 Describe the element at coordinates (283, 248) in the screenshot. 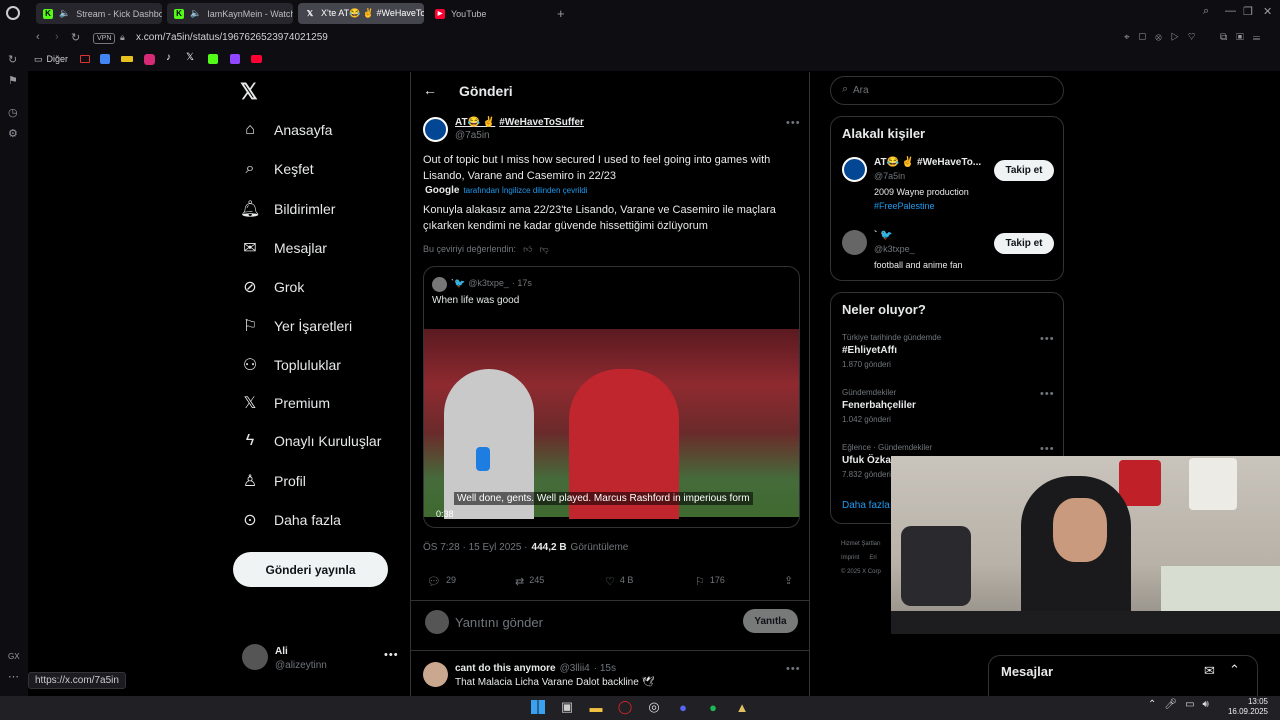

I see `sidebar-item-messages: ✉ Mesajlar` at that location.